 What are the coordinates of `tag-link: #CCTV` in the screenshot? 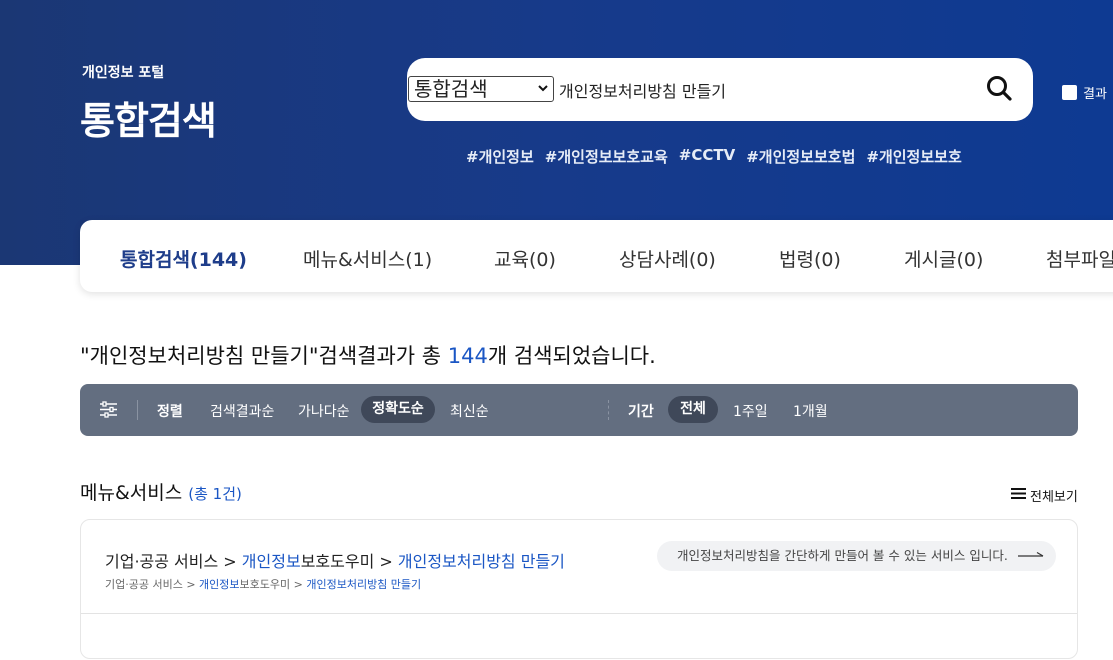 It's located at (707, 156).